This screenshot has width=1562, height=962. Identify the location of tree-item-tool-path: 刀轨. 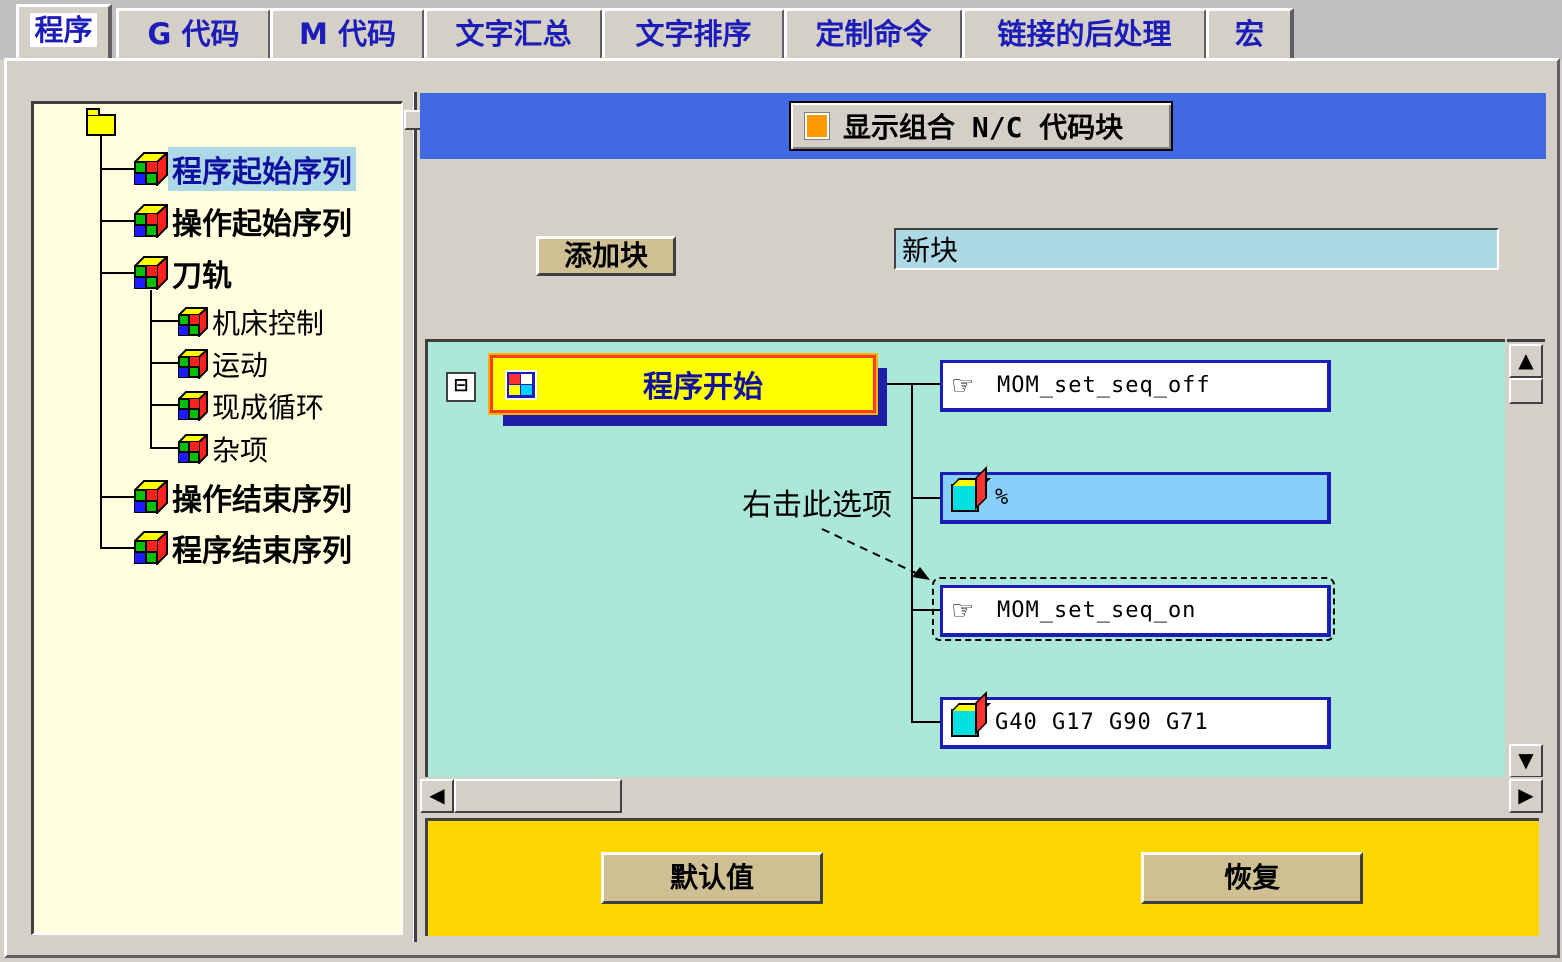
(184, 273).